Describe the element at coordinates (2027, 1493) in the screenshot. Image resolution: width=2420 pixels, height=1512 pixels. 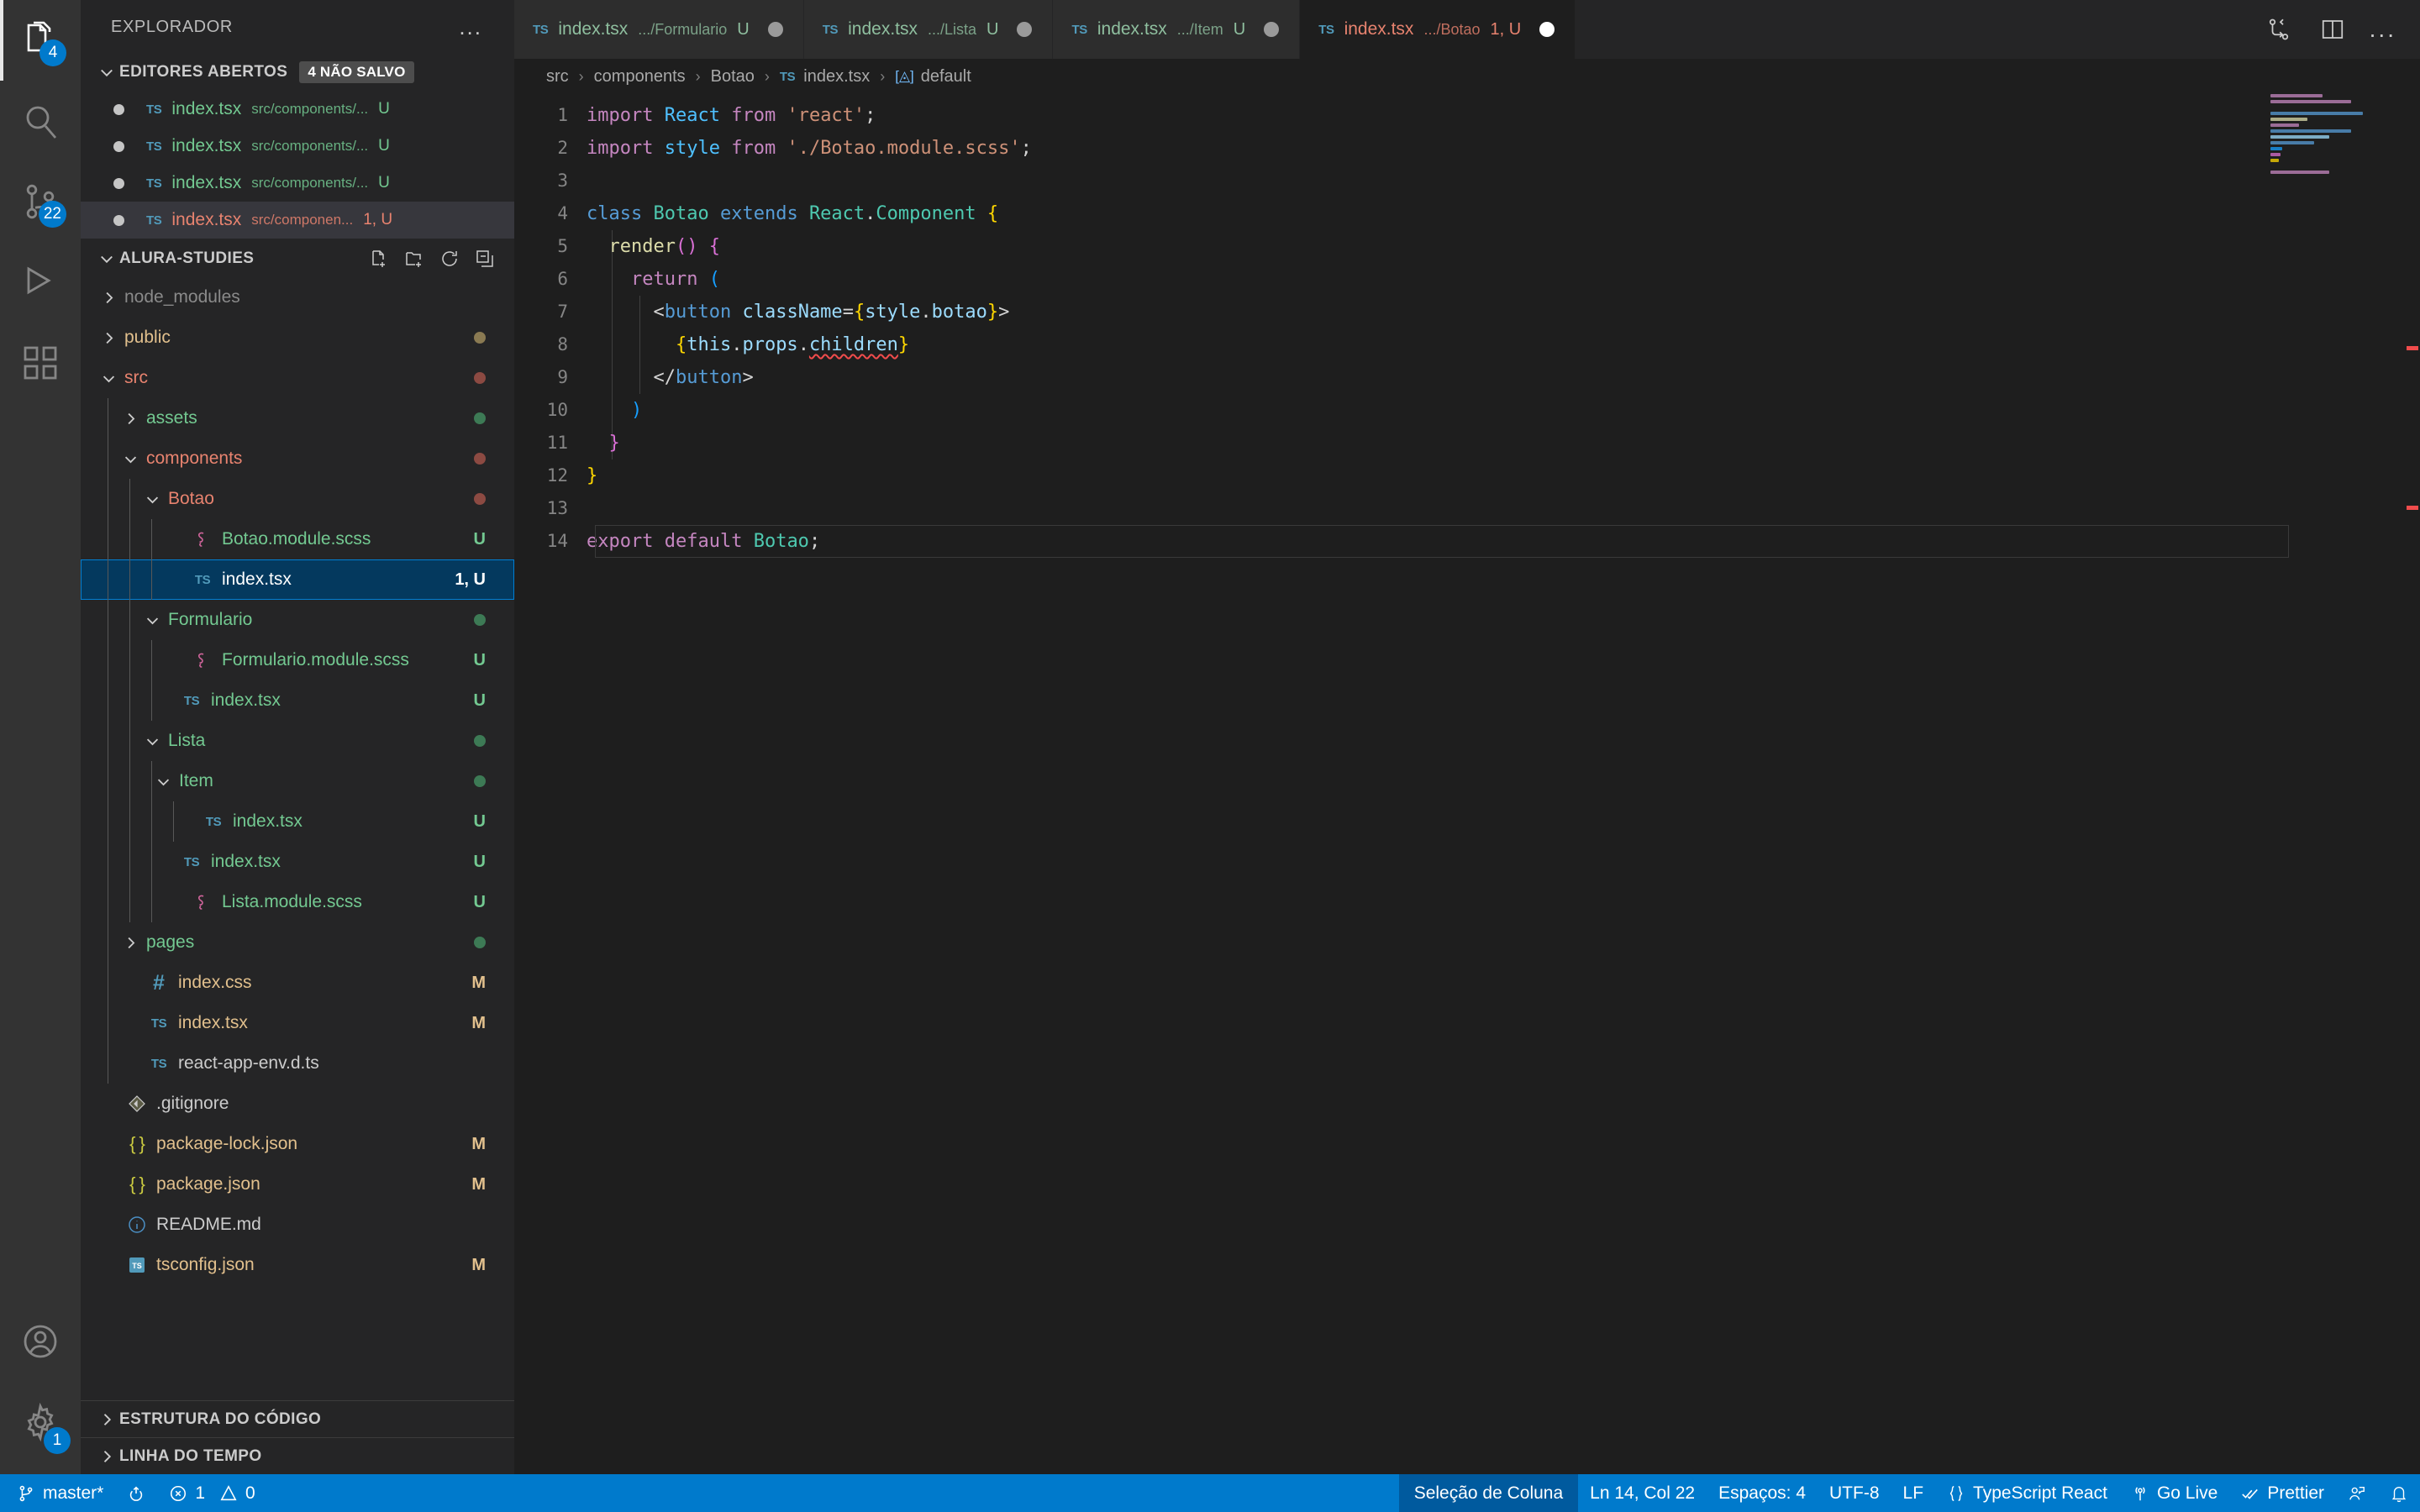
I see `status-language-mode: TypeScript React` at that location.